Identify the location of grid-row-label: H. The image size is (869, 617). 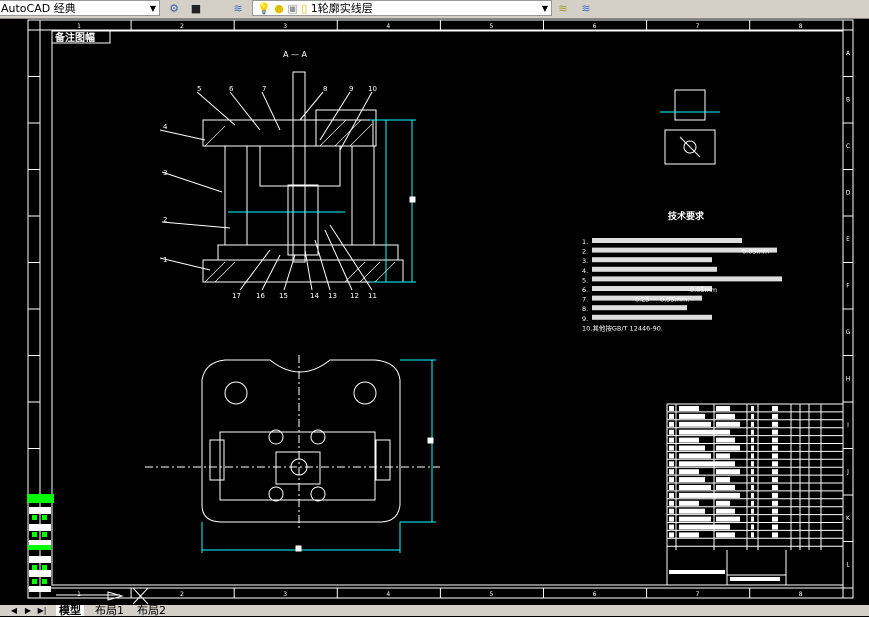
(848, 379).